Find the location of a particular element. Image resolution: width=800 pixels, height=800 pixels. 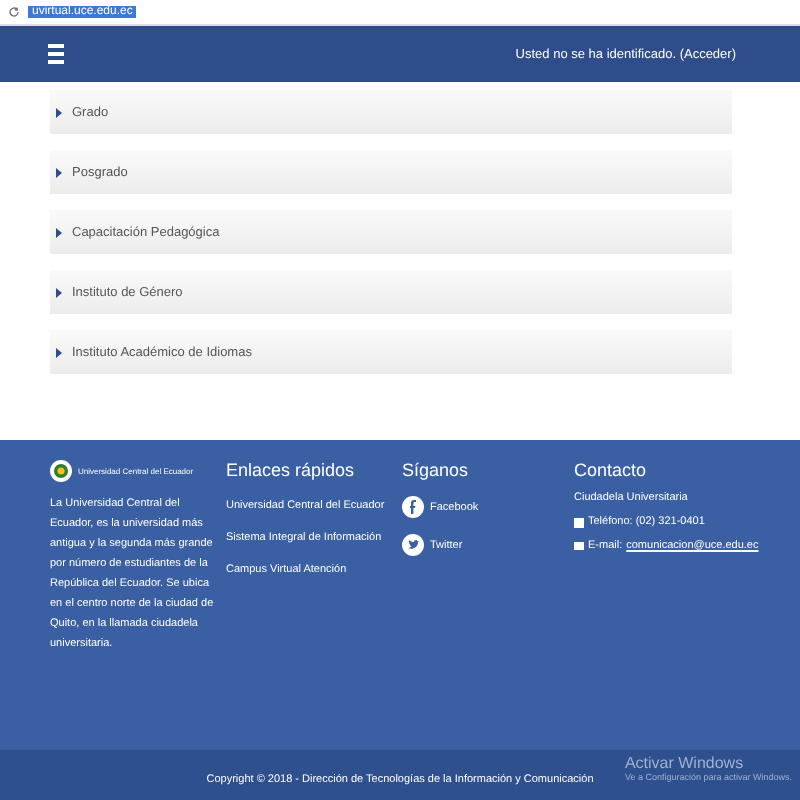

seal-icon is located at coordinates (61, 471).